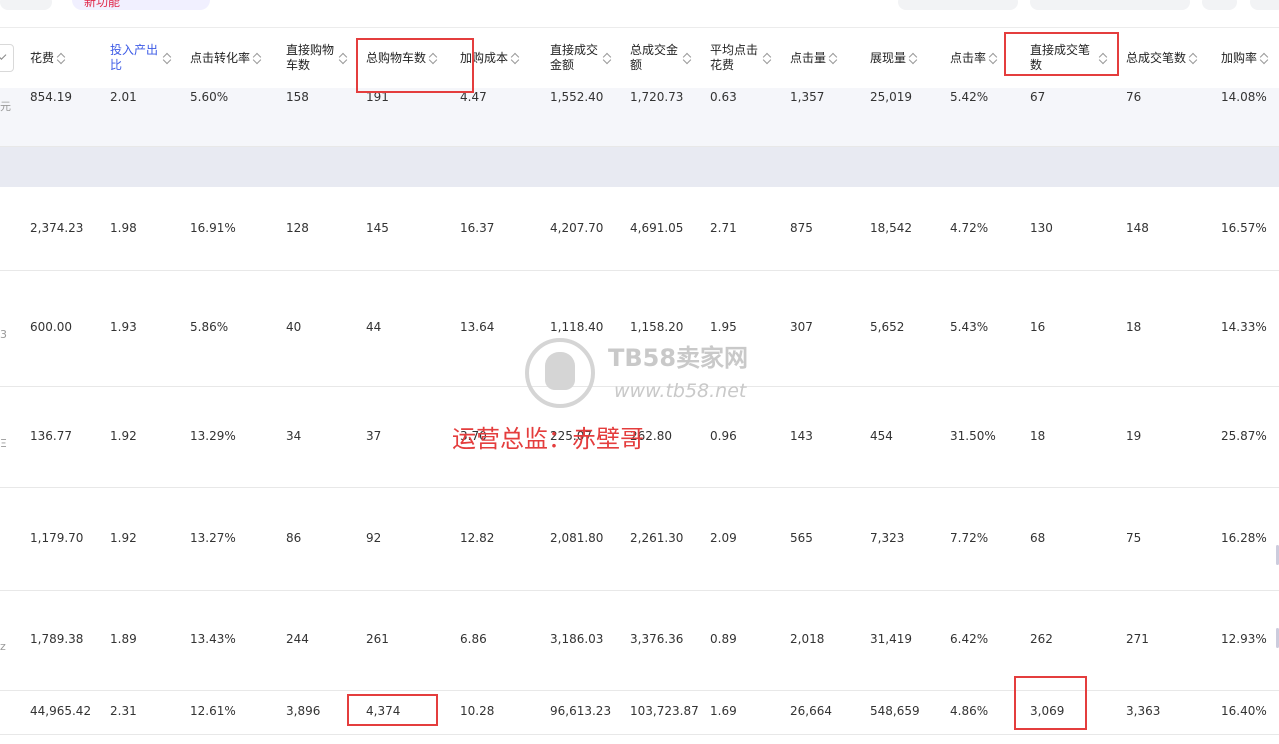 This screenshot has width=1279, height=744. Describe the element at coordinates (477, 711) in the screenshot. I see `table-cell: 10.28` at that location.